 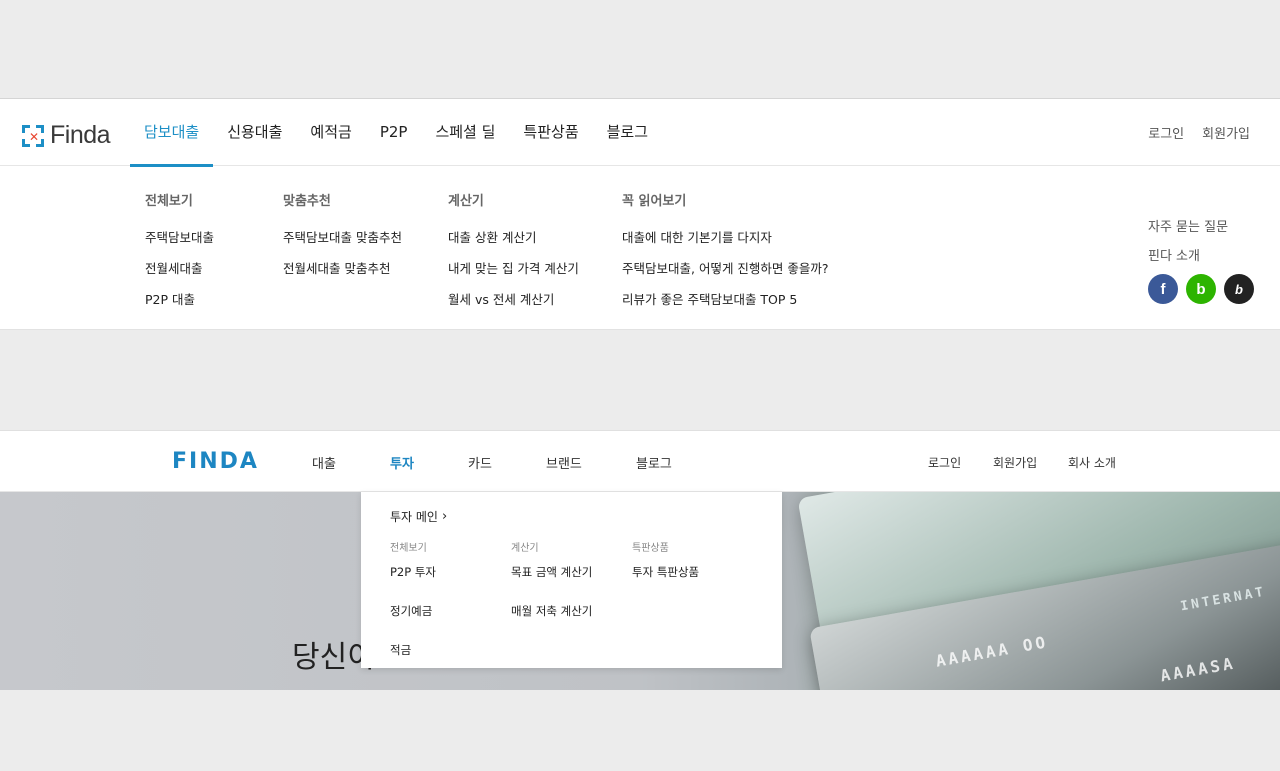 What do you see at coordinates (1092, 462) in the screenshot?
I see `about-company-link: 회사 소개` at bounding box center [1092, 462].